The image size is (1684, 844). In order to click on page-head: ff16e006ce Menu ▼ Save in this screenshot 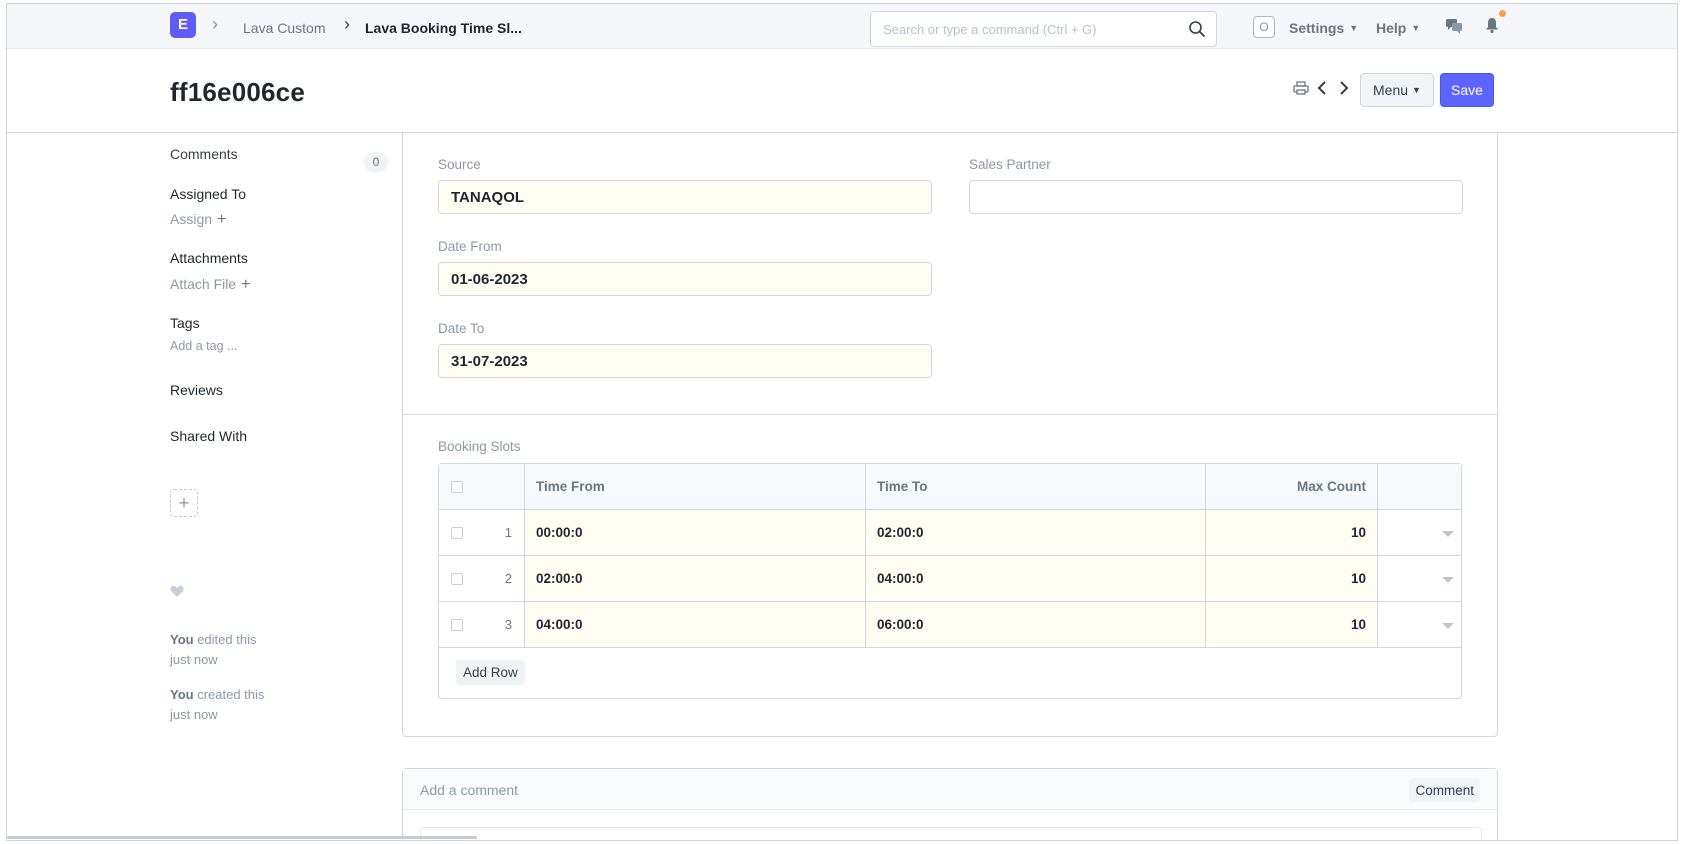, I will do `click(842, 91)`.